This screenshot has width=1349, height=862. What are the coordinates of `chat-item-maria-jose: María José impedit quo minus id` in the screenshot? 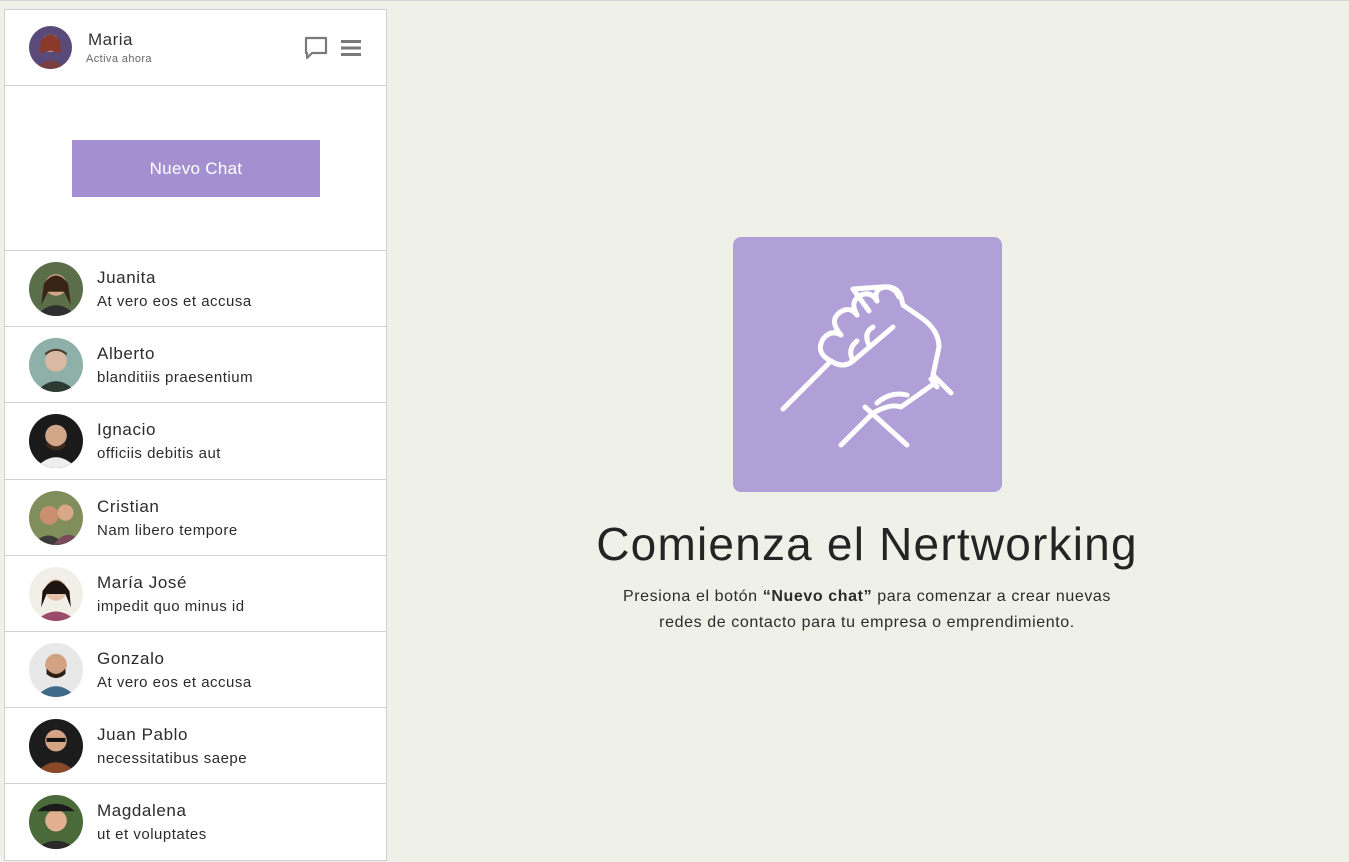 It's located at (195, 594).